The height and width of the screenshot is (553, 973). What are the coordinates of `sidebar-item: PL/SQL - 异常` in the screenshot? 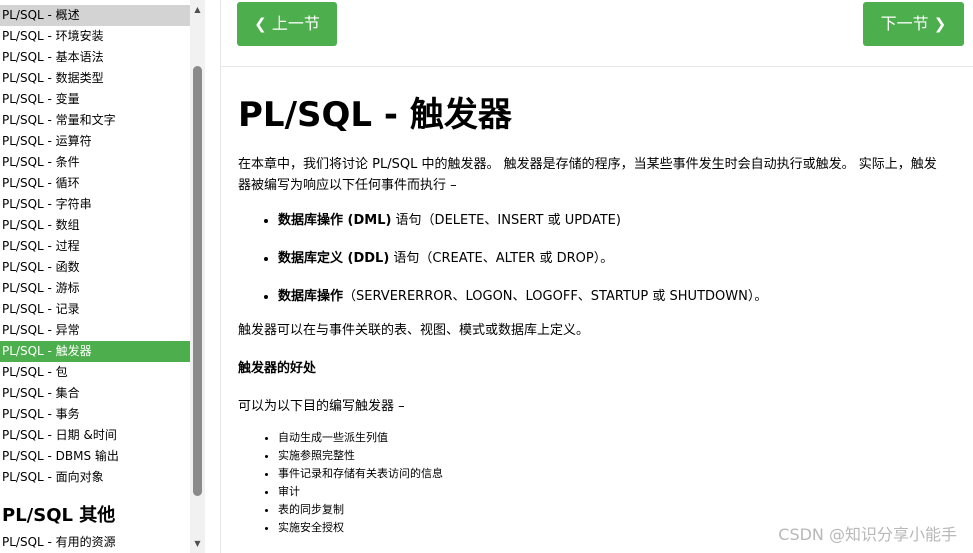 It's located at (95, 330).